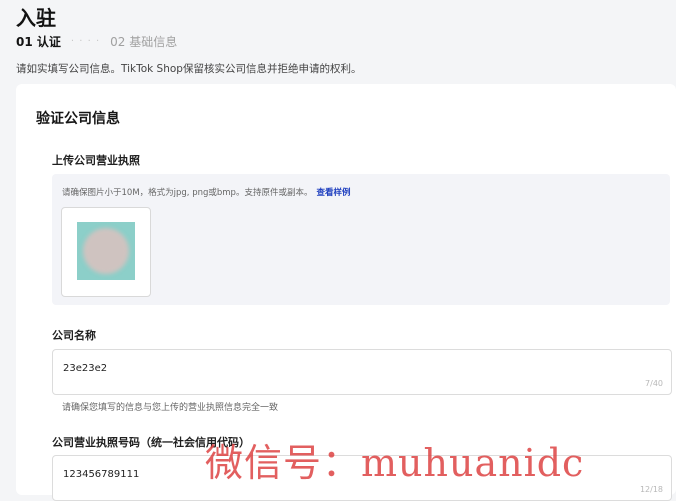 The width and height of the screenshot is (676, 501). Describe the element at coordinates (74, 335) in the screenshot. I see `company-name-label: 公司名称` at that location.